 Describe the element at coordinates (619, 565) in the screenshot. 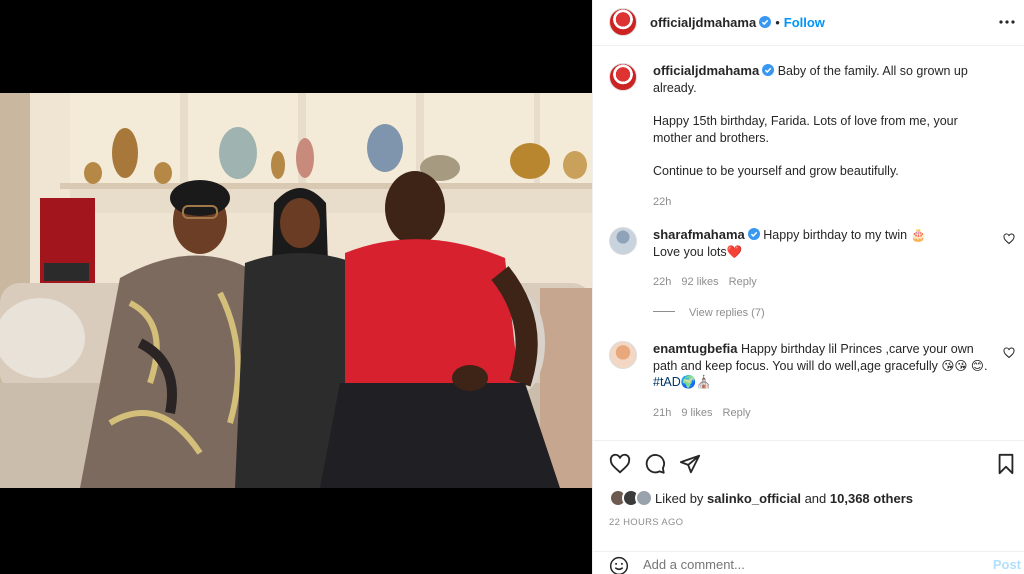

I see `emoji-icon` at that location.